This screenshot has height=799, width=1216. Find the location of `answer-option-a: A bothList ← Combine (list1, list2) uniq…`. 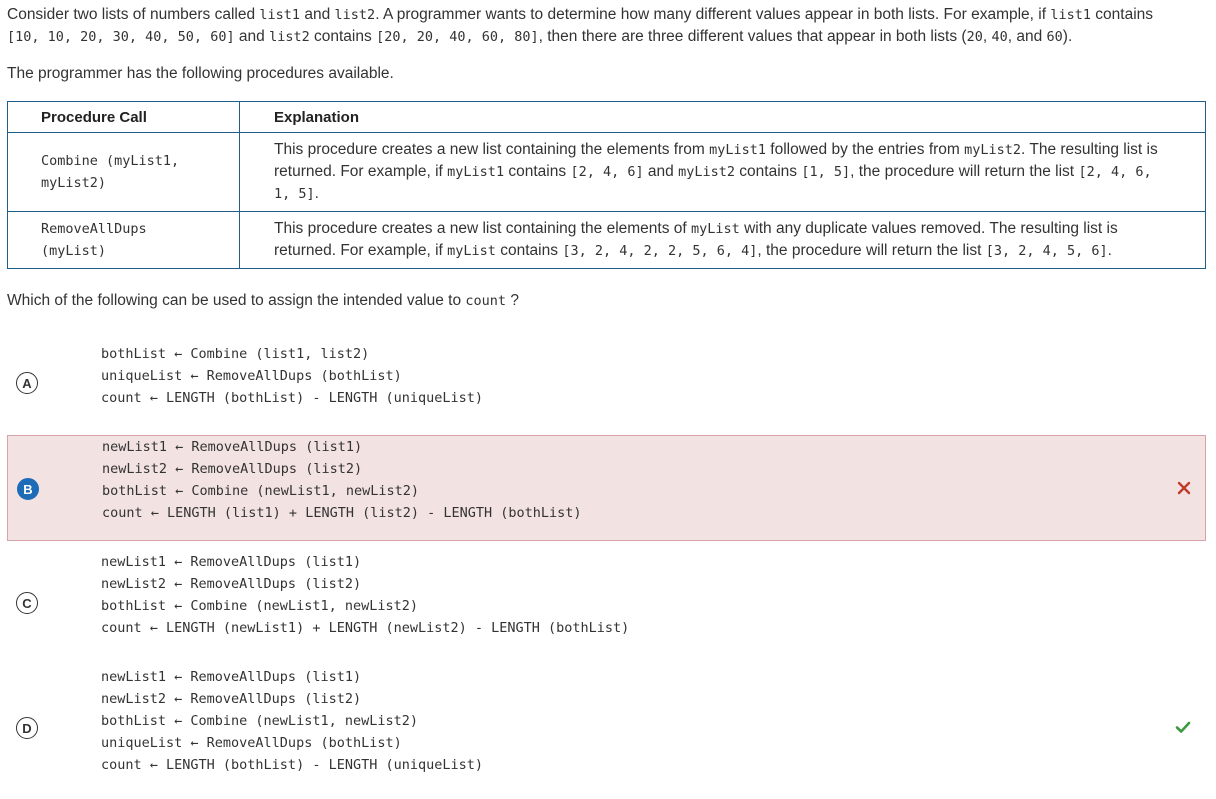

answer-option-a: A bothList ← Combine (list1, list2) uniq… is located at coordinates (606, 381).